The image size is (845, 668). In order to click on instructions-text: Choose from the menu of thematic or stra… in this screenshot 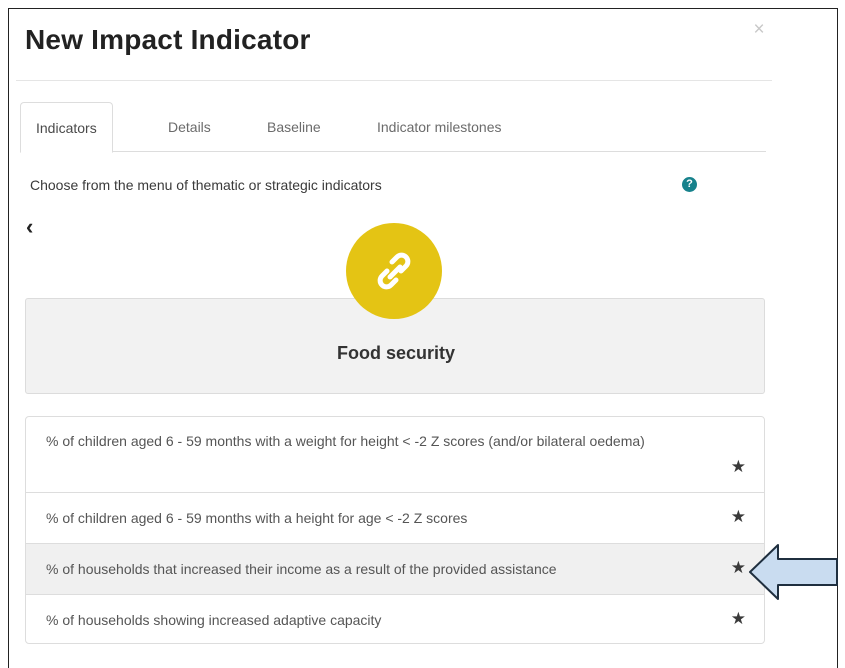, I will do `click(206, 185)`.